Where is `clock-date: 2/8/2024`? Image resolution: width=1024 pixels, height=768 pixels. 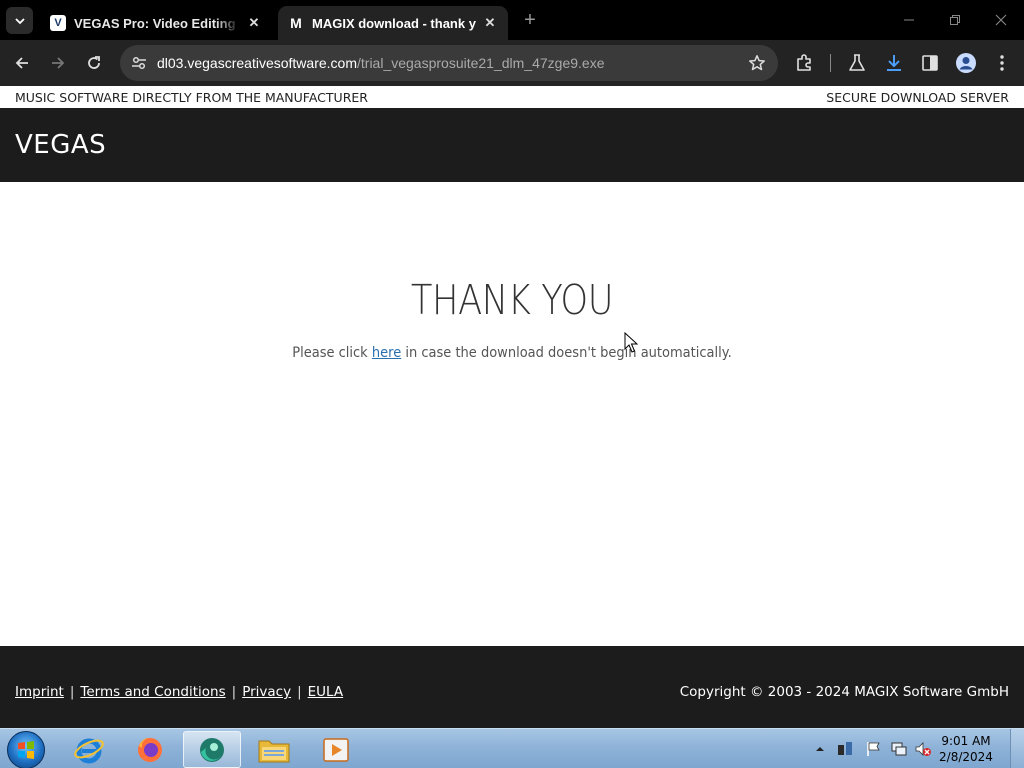 clock-date: 2/8/2024 is located at coordinates (966, 757).